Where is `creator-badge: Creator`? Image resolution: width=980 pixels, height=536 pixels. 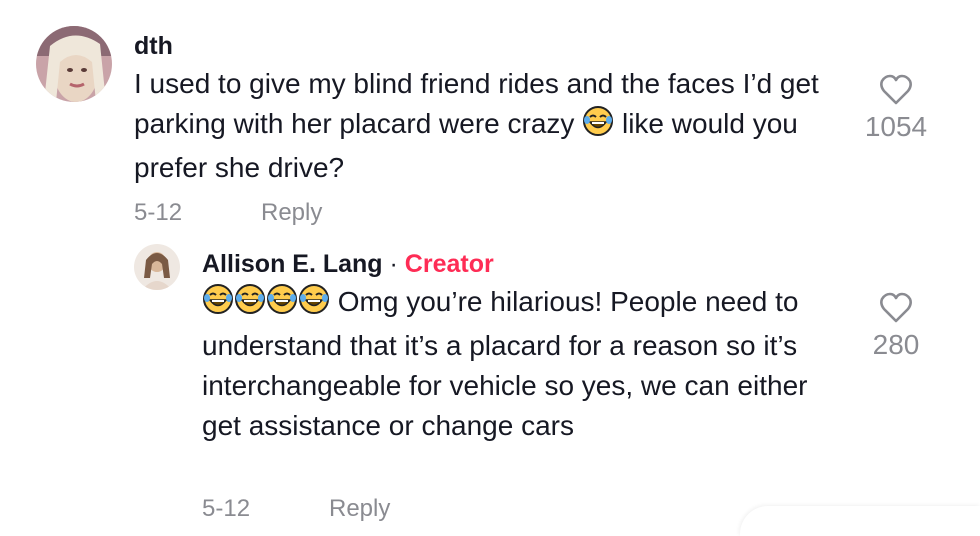 creator-badge: Creator is located at coordinates (449, 264).